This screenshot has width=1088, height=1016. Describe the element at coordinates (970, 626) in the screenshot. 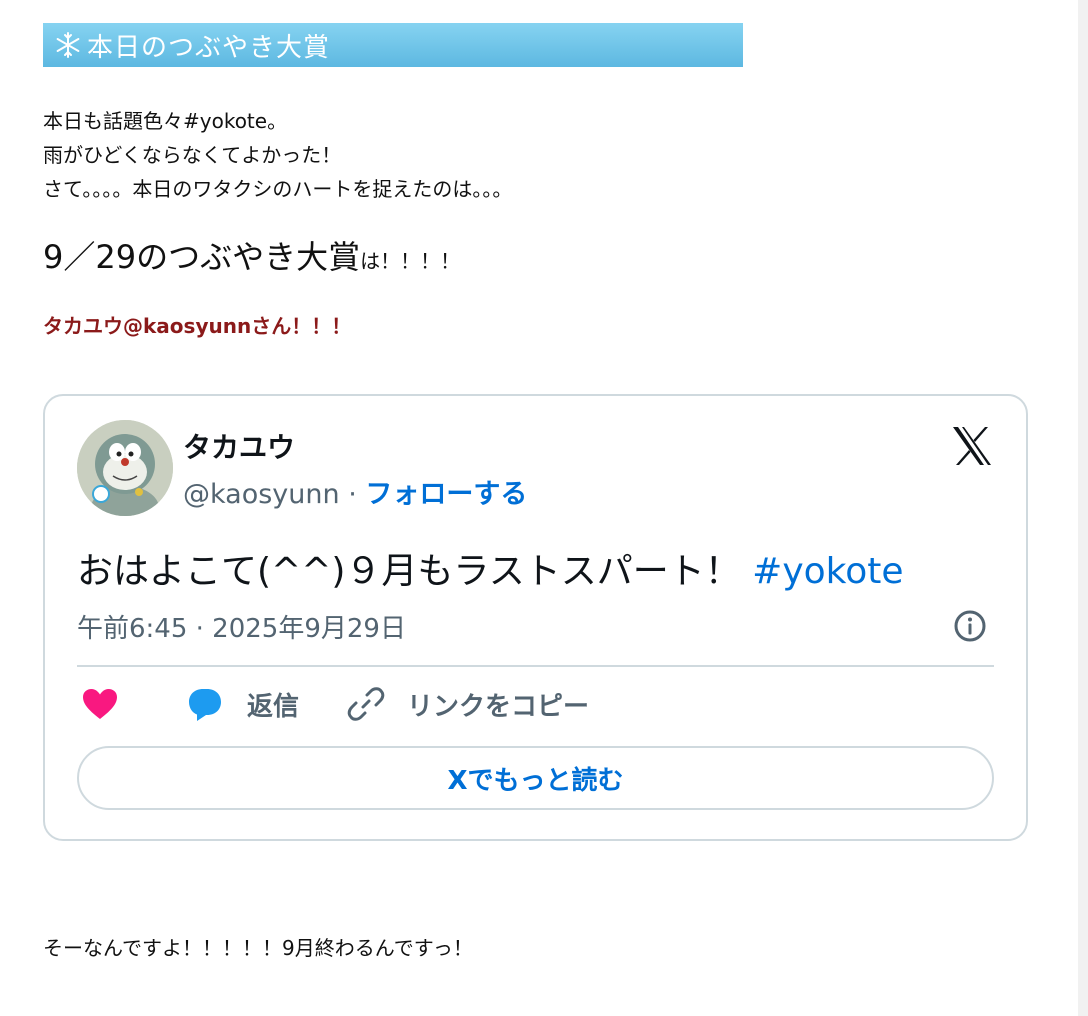

I see `info-icon` at that location.